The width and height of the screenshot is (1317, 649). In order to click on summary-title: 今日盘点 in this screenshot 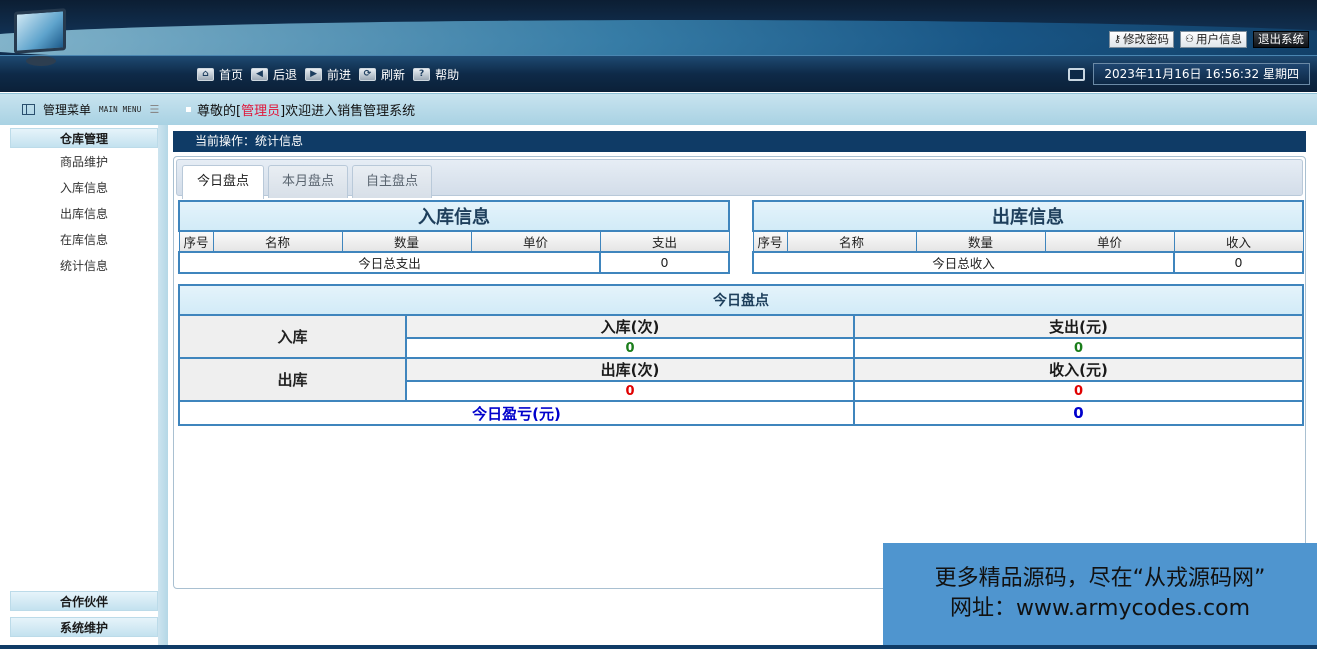, I will do `click(741, 300)`.